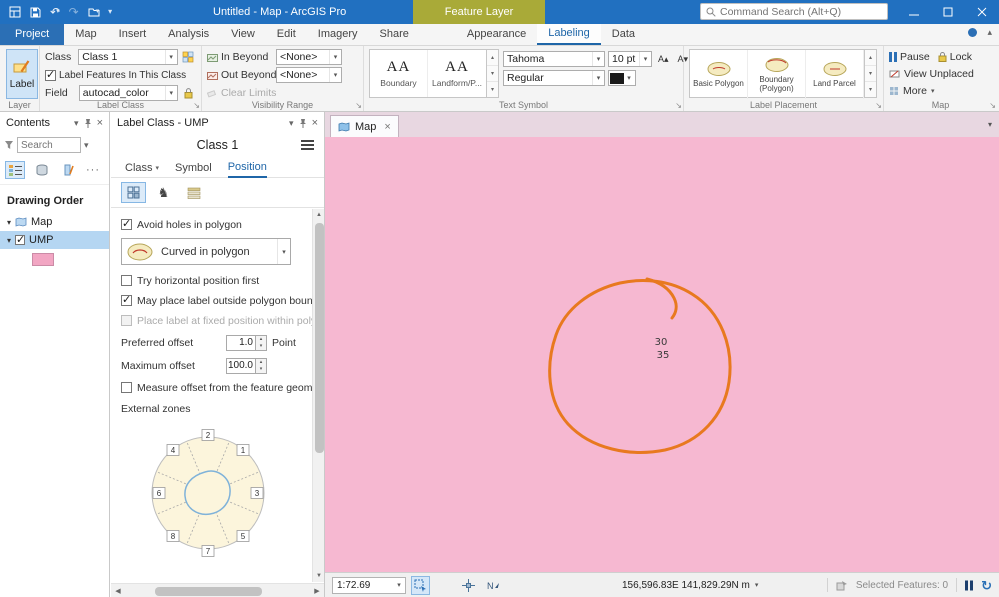 This screenshot has height=597, width=999. Describe the element at coordinates (208, 490) in the screenshot. I see `external-zones-diagram: 2 1 3 5 7 8 6 4` at that location.